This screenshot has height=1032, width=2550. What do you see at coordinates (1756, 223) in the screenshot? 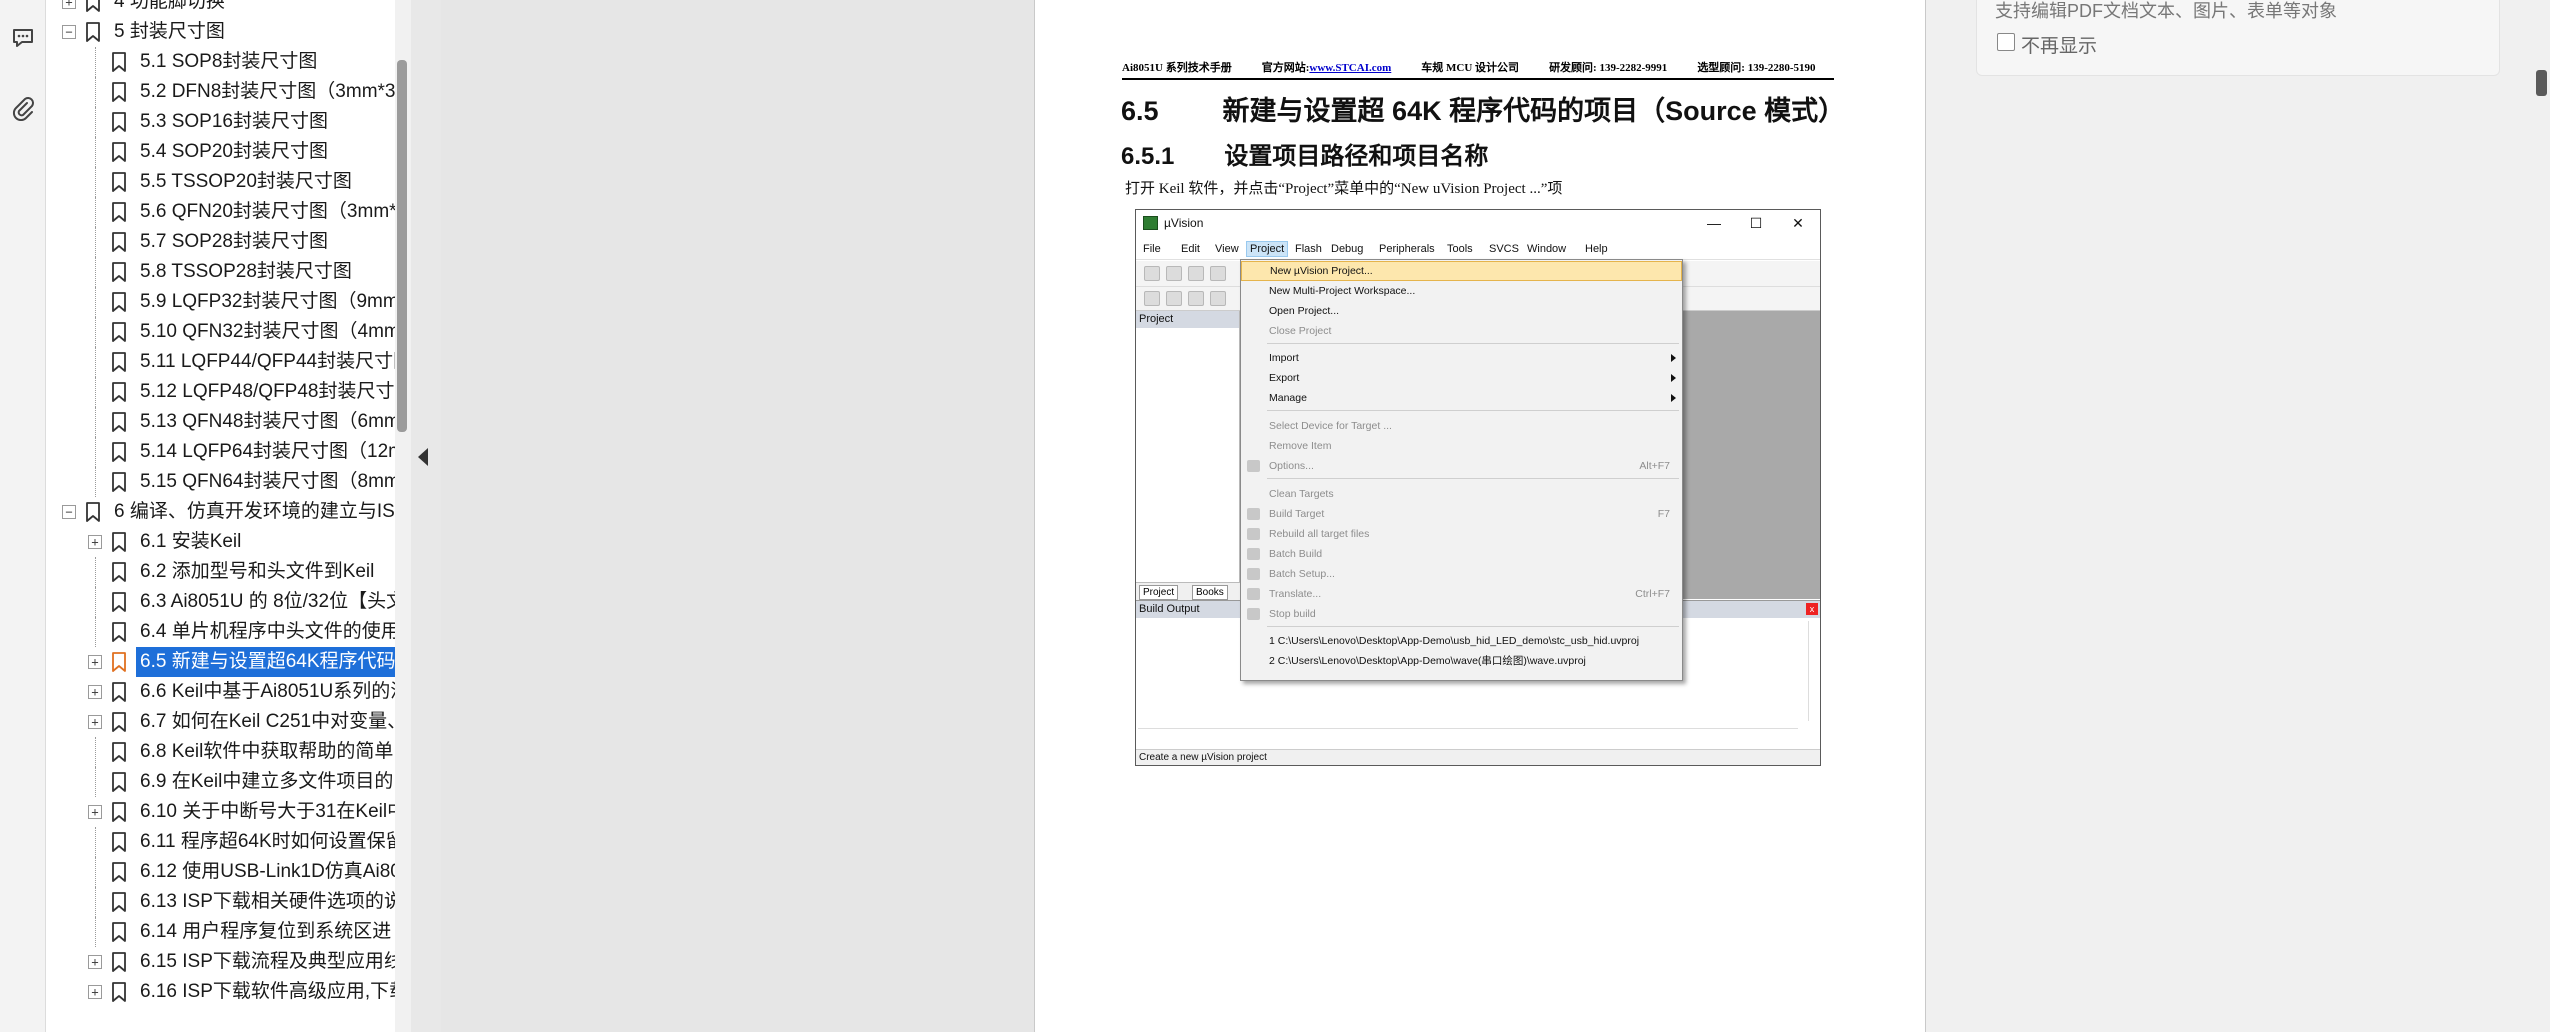
I see `maximize-button: ☐` at bounding box center [1756, 223].